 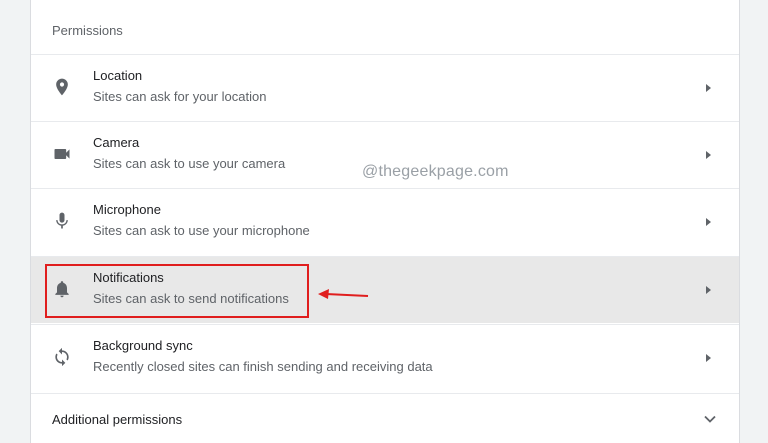 I want to click on additional-permissions-label: Additional permissions, so click(x=117, y=419).